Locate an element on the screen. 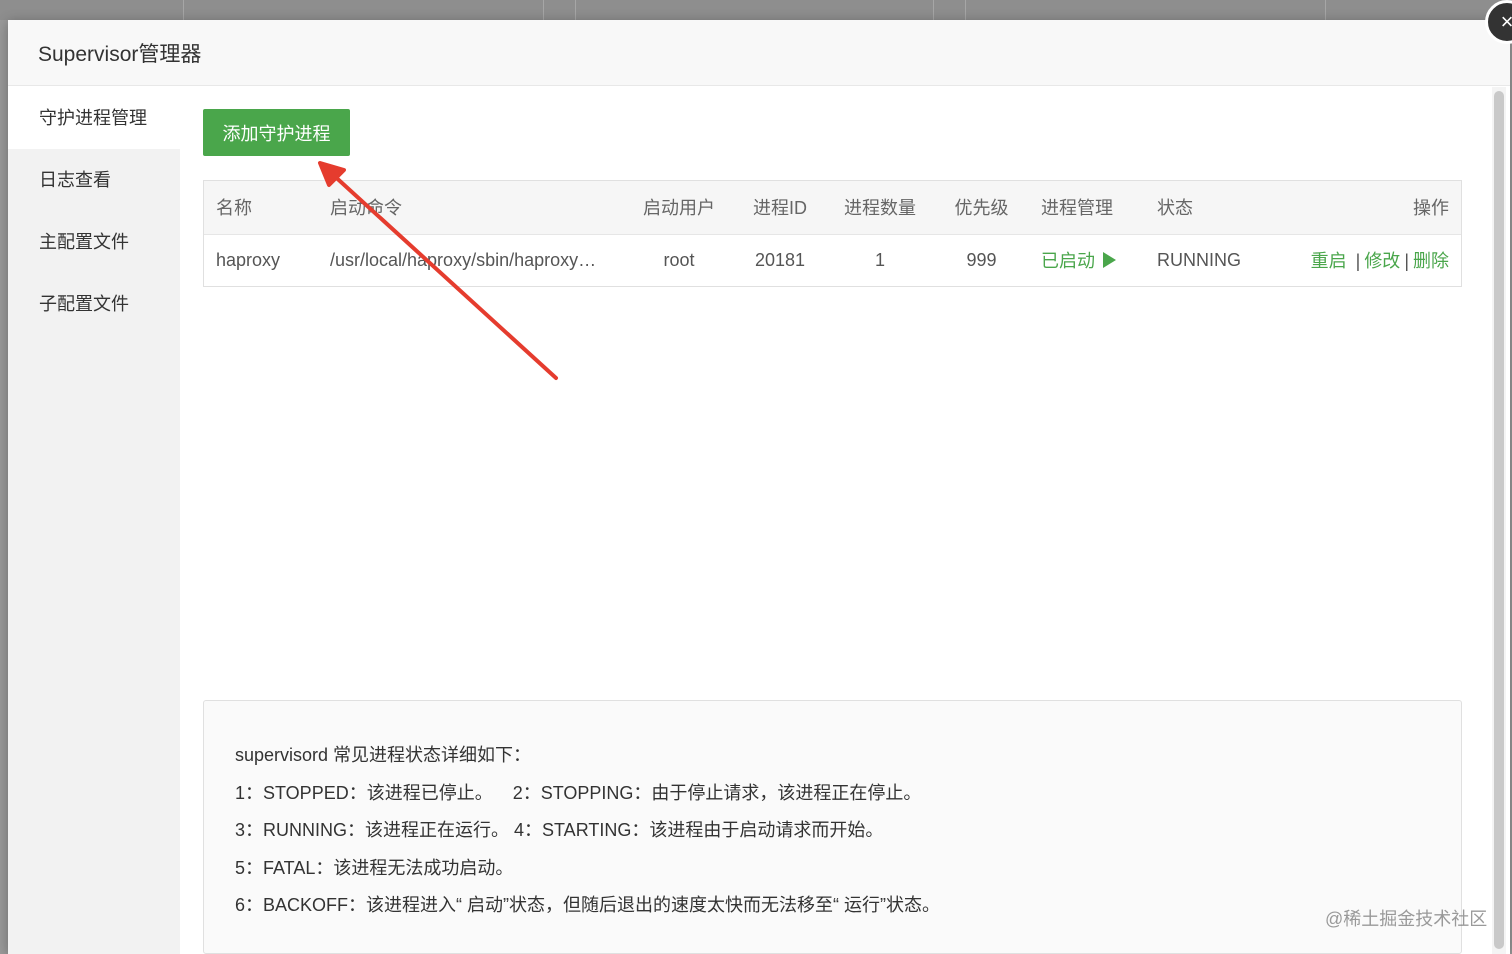 The height and width of the screenshot is (954, 1512). header-count: 进程数量 is located at coordinates (880, 208).